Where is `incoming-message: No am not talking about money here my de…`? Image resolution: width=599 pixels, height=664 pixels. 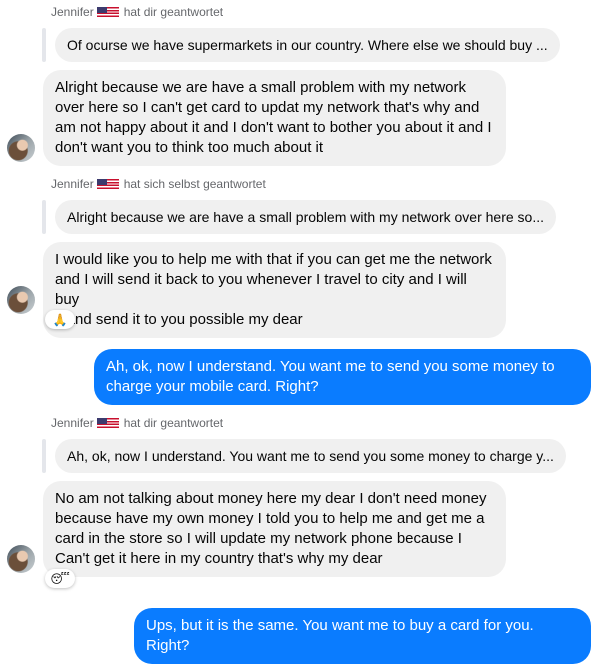 incoming-message: No am not talking about money here my de… is located at coordinates (274, 529).